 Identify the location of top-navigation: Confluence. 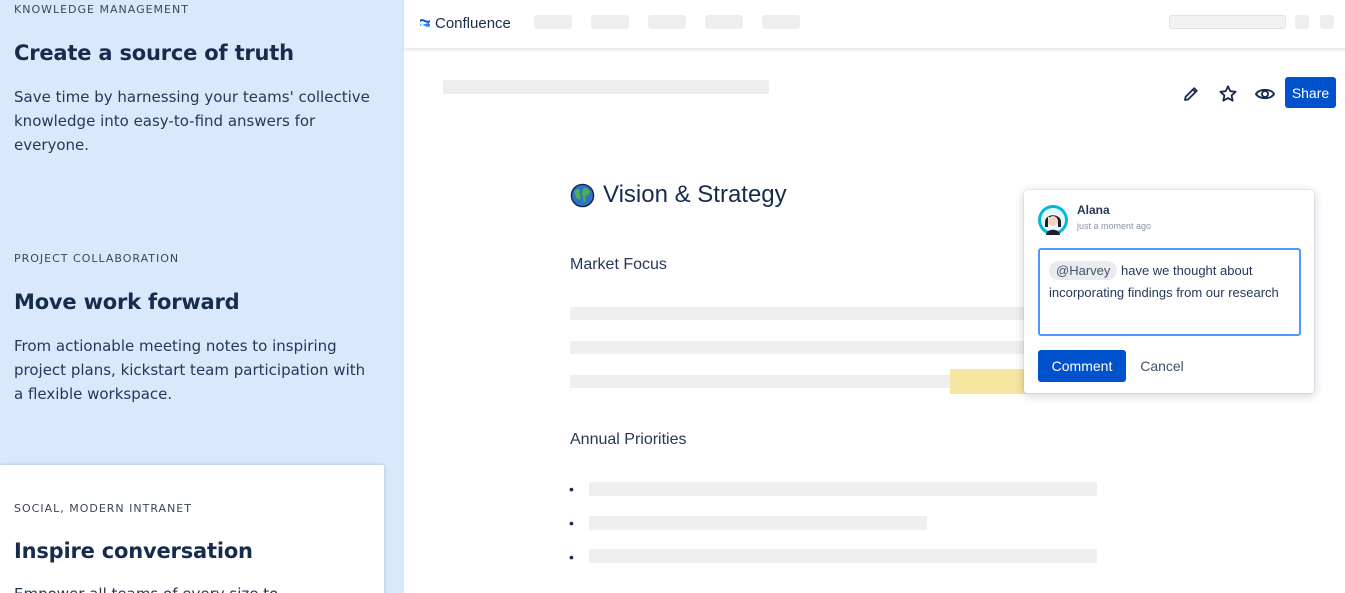
(874, 25).